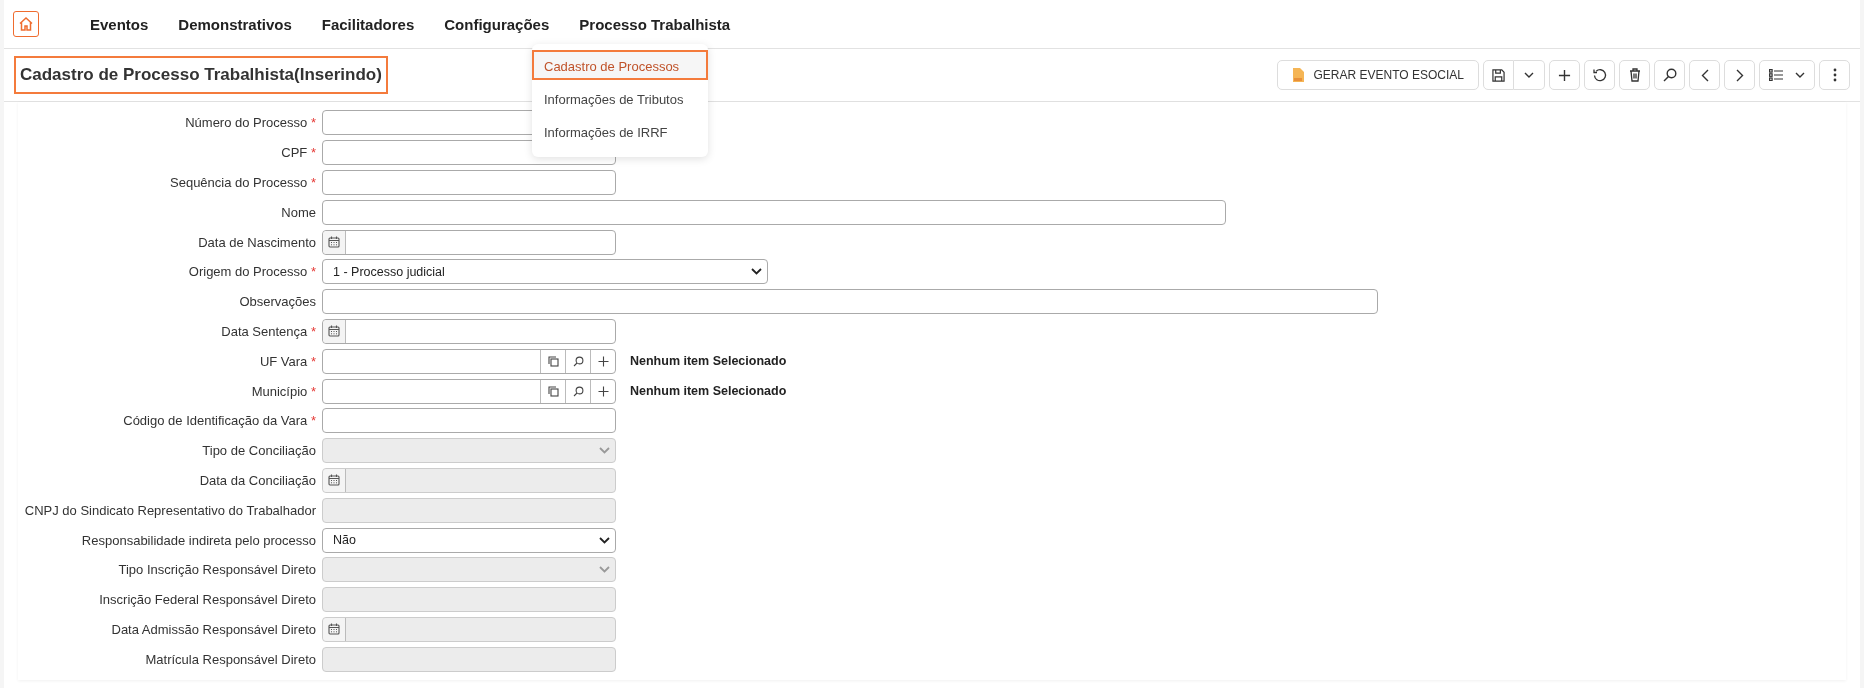  Describe the element at coordinates (1704, 75) in the screenshot. I see `chevron-left-icon` at that location.